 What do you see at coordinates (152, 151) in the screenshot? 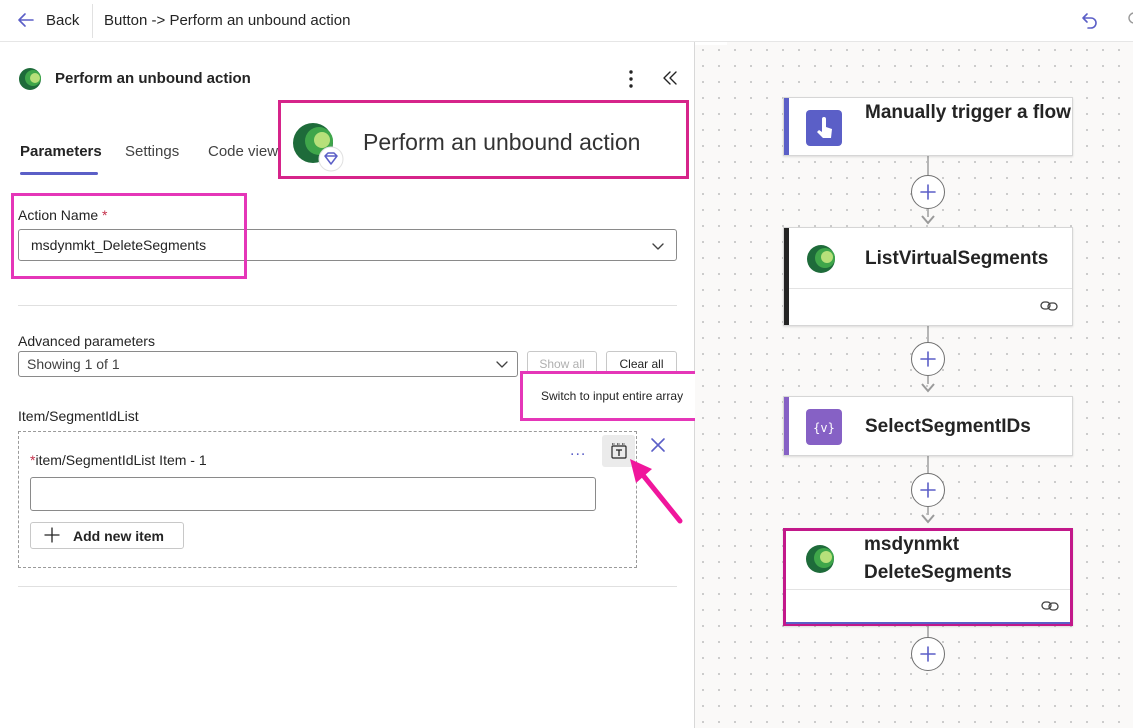
I see `tab-settings: Settings` at bounding box center [152, 151].